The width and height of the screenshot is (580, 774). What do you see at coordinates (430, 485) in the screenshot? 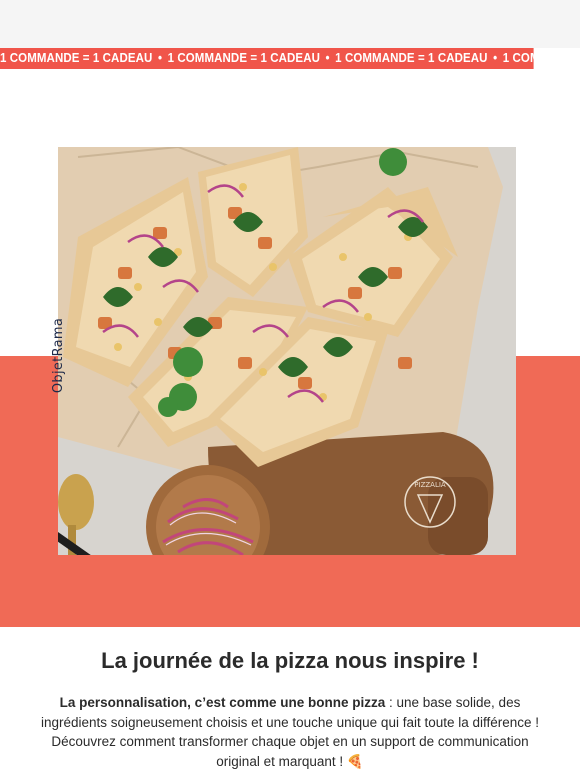
I see `board-stamp: PIZZALIA` at bounding box center [430, 485].